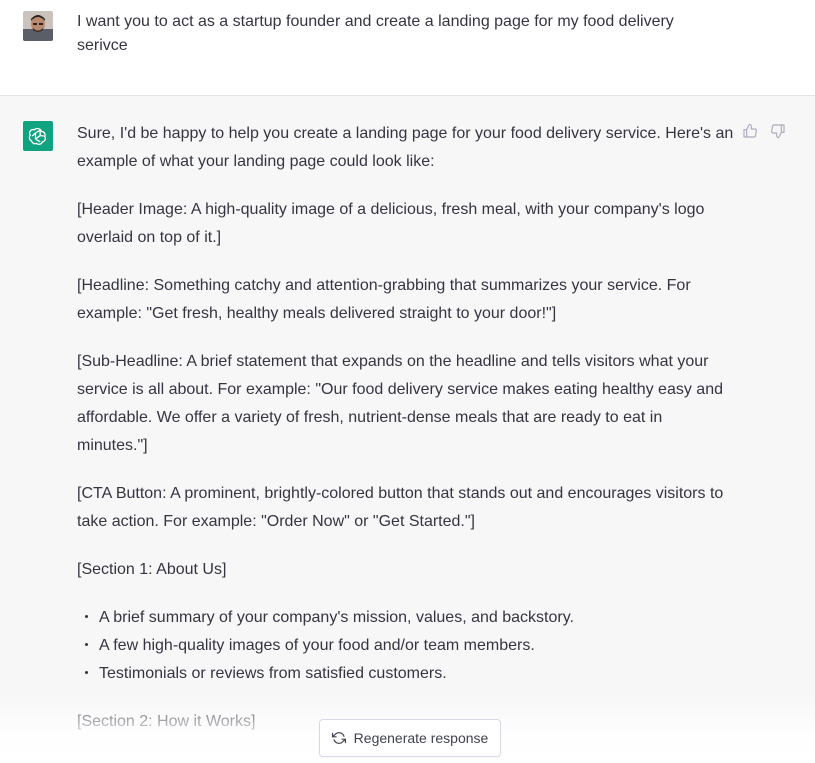  I want to click on feedback-controls, so click(764, 131).